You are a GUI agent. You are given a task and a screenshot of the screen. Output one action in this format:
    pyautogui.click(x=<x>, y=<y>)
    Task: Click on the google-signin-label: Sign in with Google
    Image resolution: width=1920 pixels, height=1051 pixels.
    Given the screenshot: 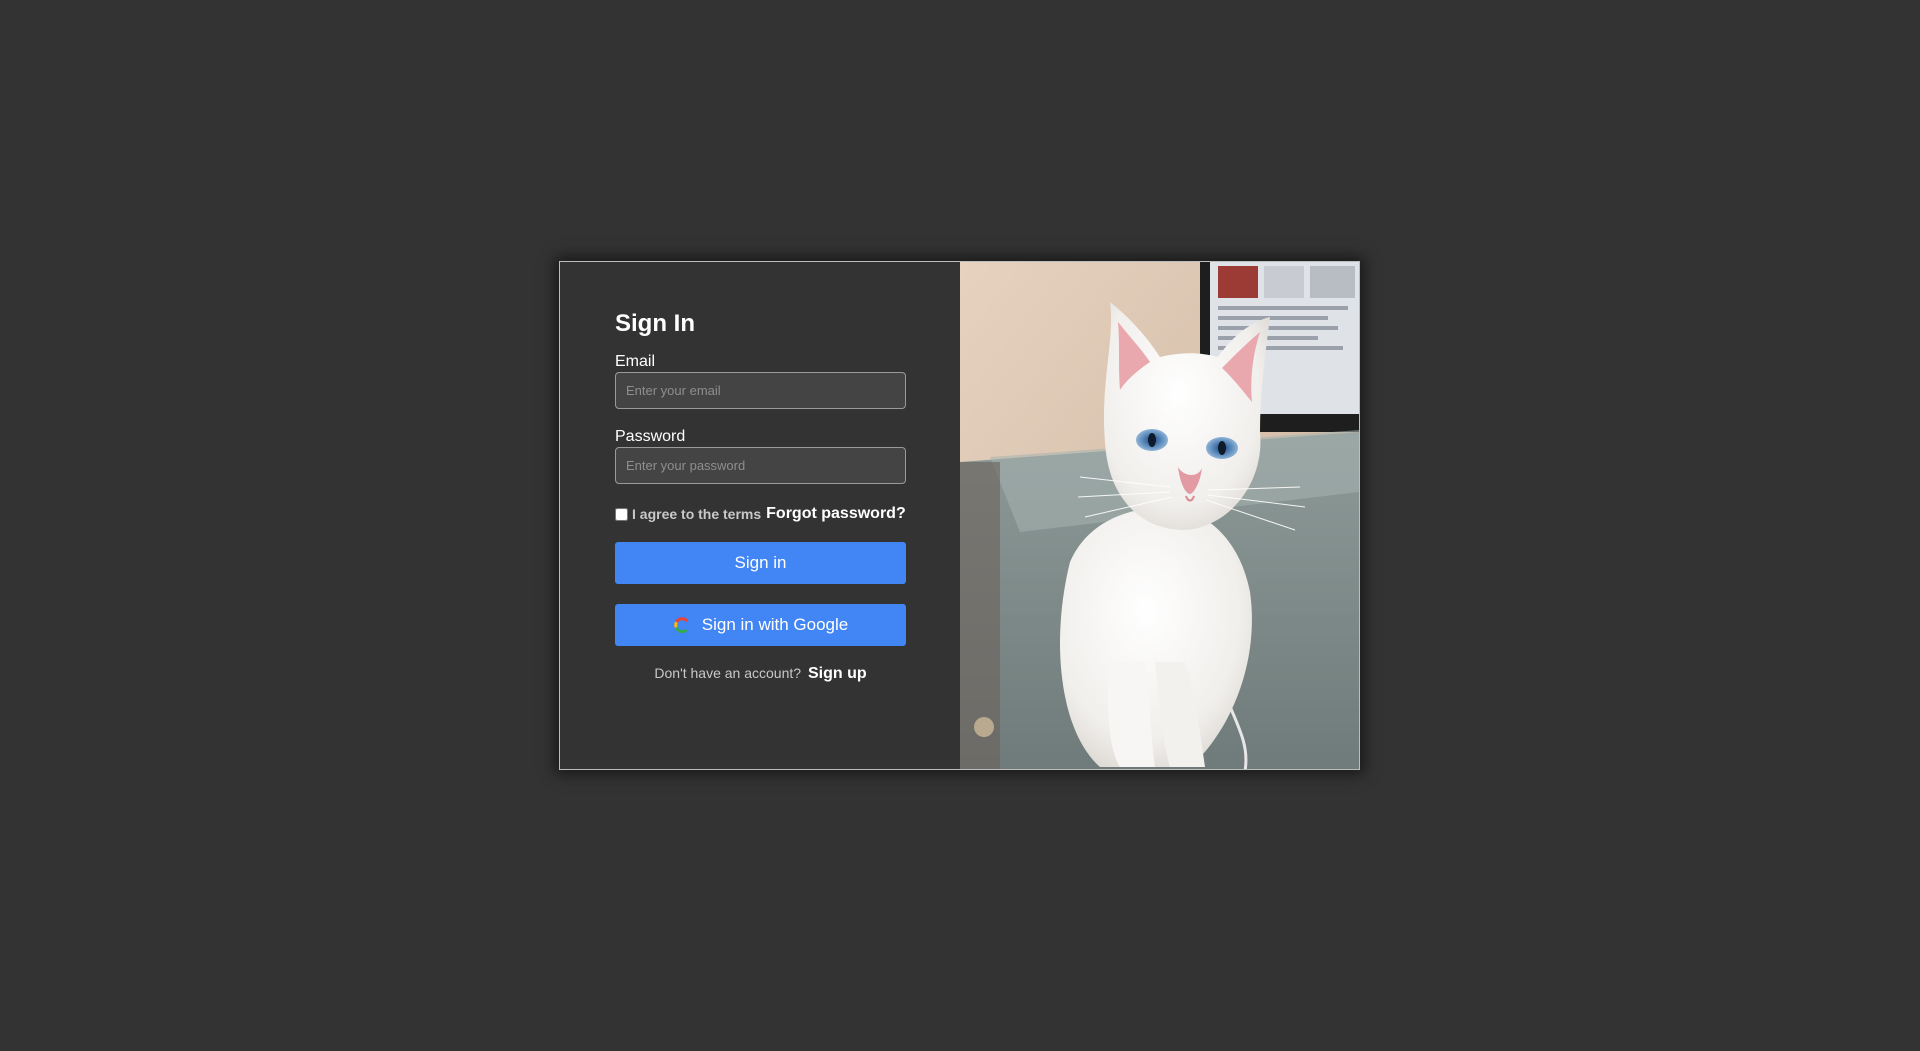 What is the action you would take?
    pyautogui.click(x=775, y=624)
    